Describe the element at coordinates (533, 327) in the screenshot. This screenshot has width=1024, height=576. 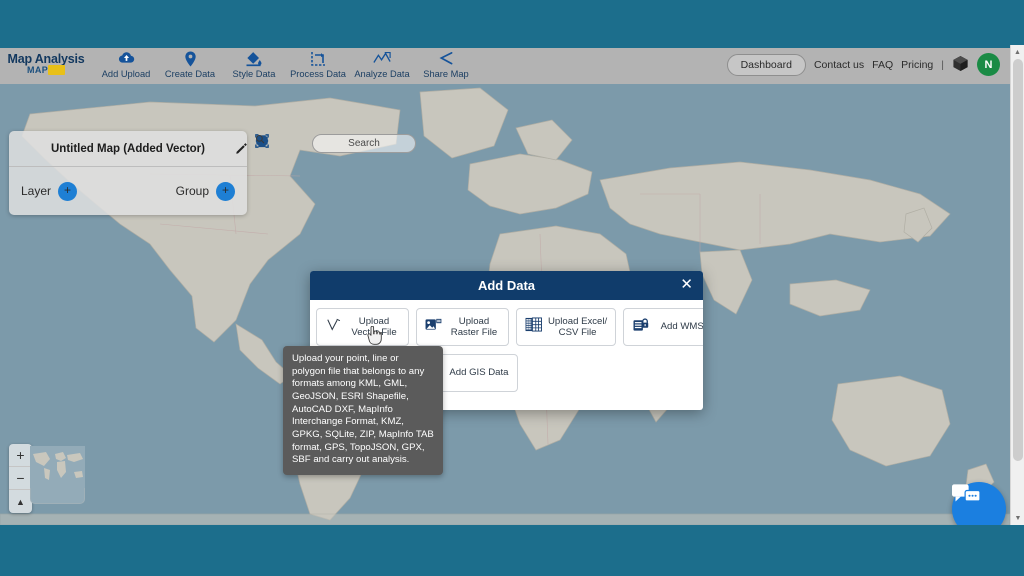
I see `spreadsheet-icon` at that location.